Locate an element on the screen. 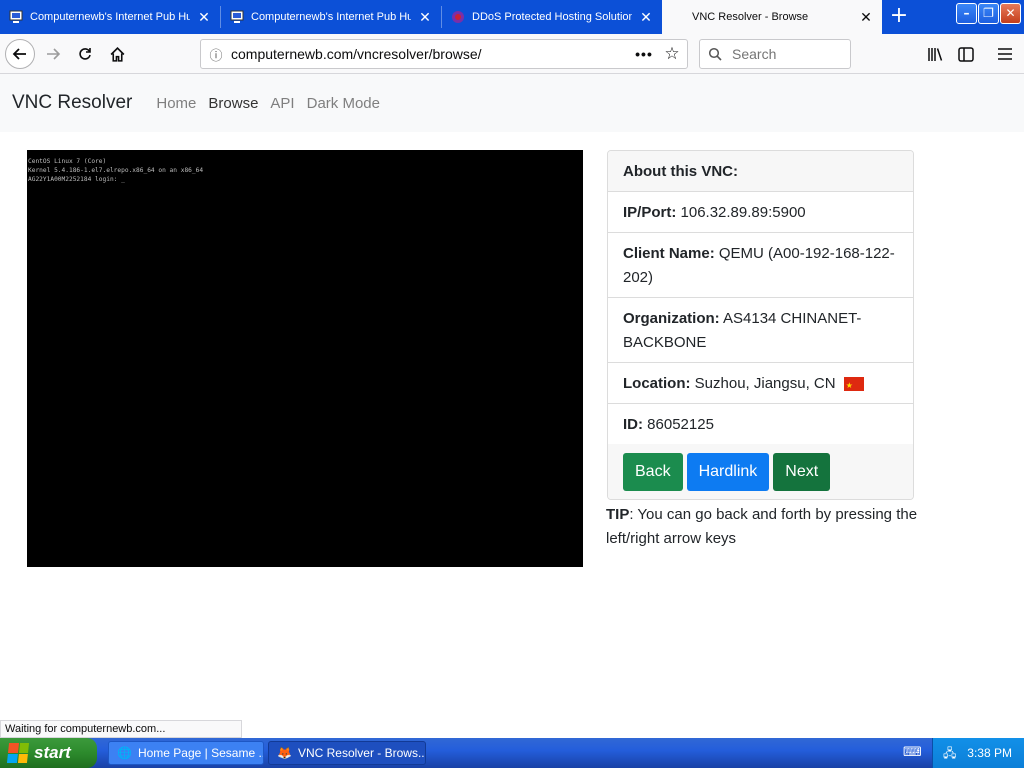 This screenshot has height=768, width=1024. sidebar-button is located at coordinates (966, 54).